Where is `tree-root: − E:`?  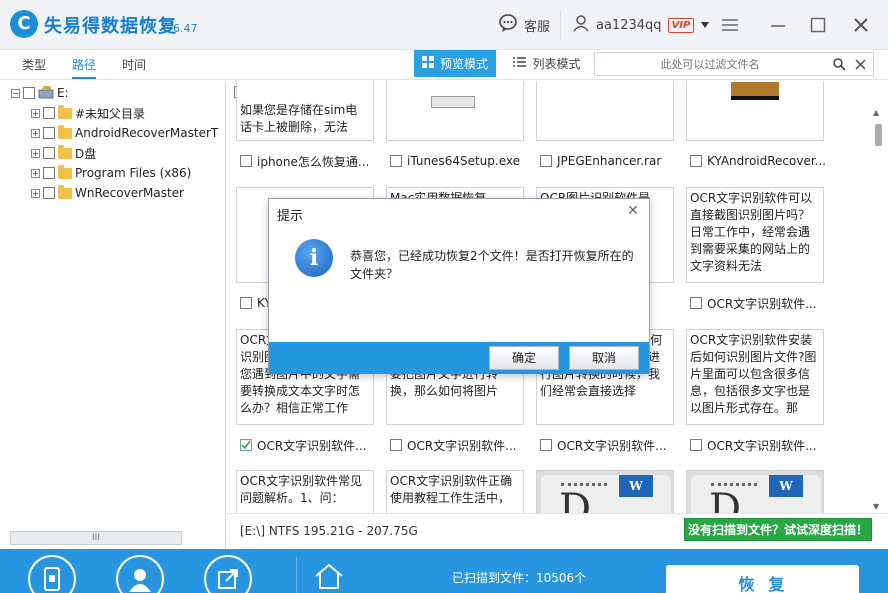 tree-root: − E: is located at coordinates (40, 93).